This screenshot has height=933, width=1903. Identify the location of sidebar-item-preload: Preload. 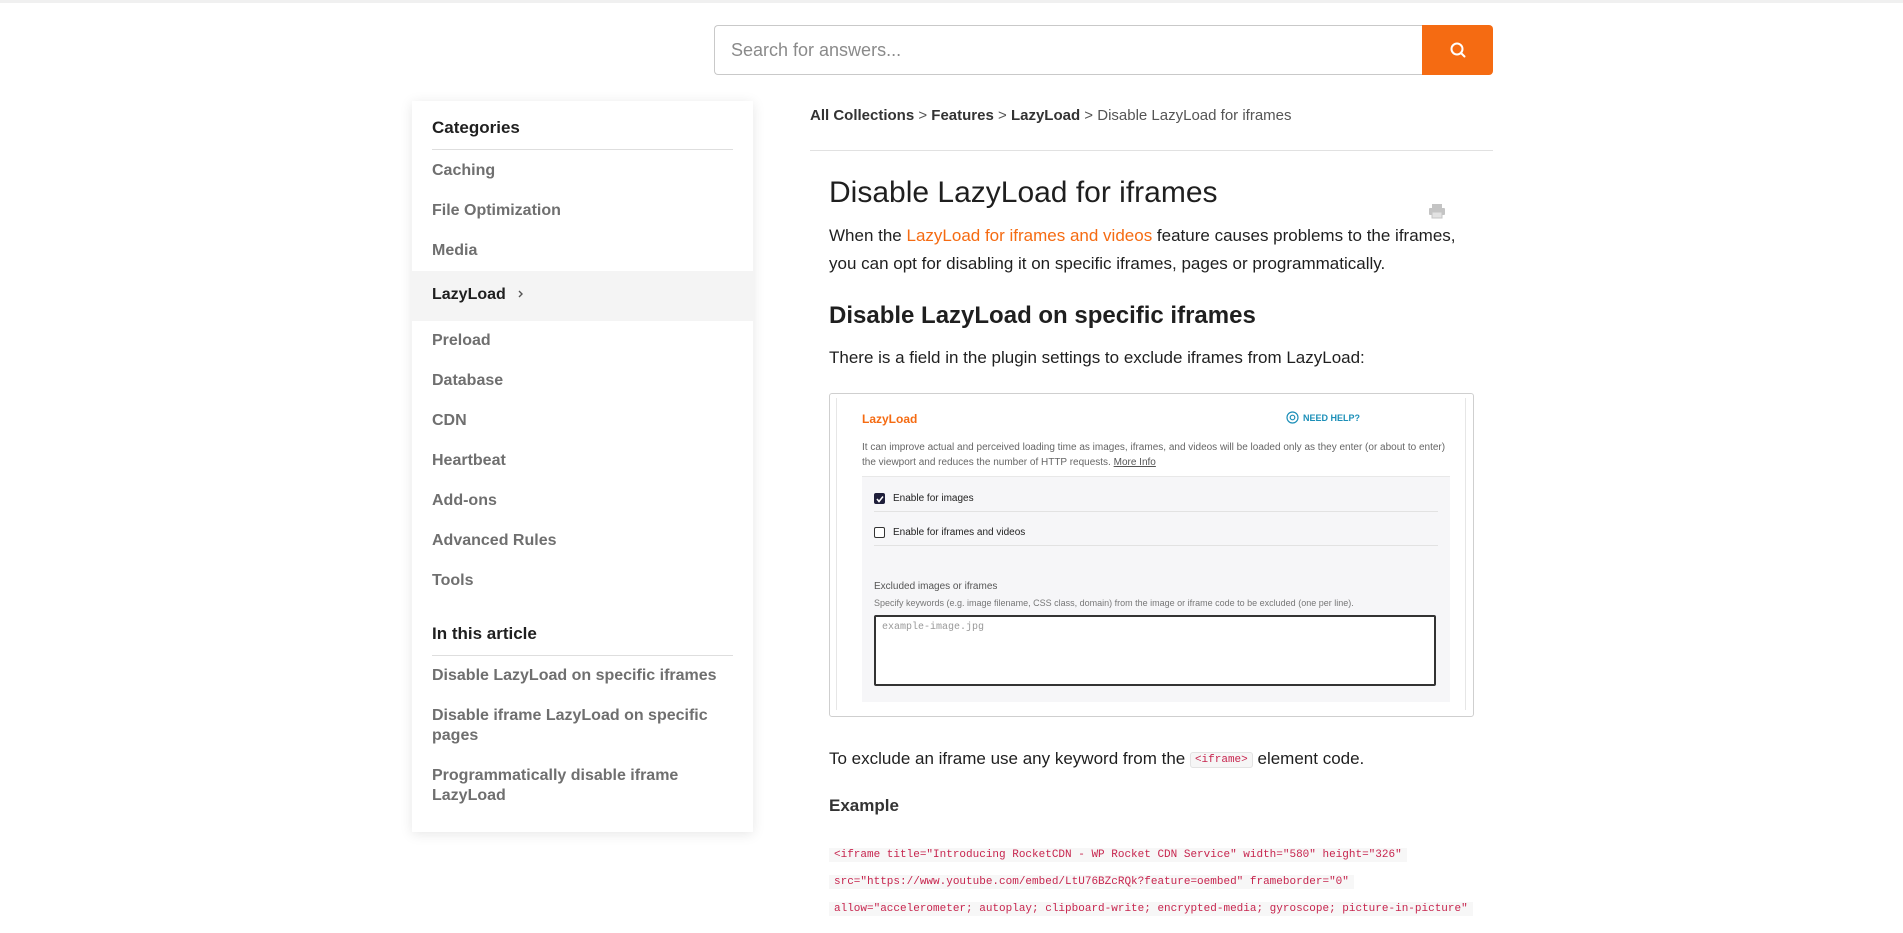
(461, 341).